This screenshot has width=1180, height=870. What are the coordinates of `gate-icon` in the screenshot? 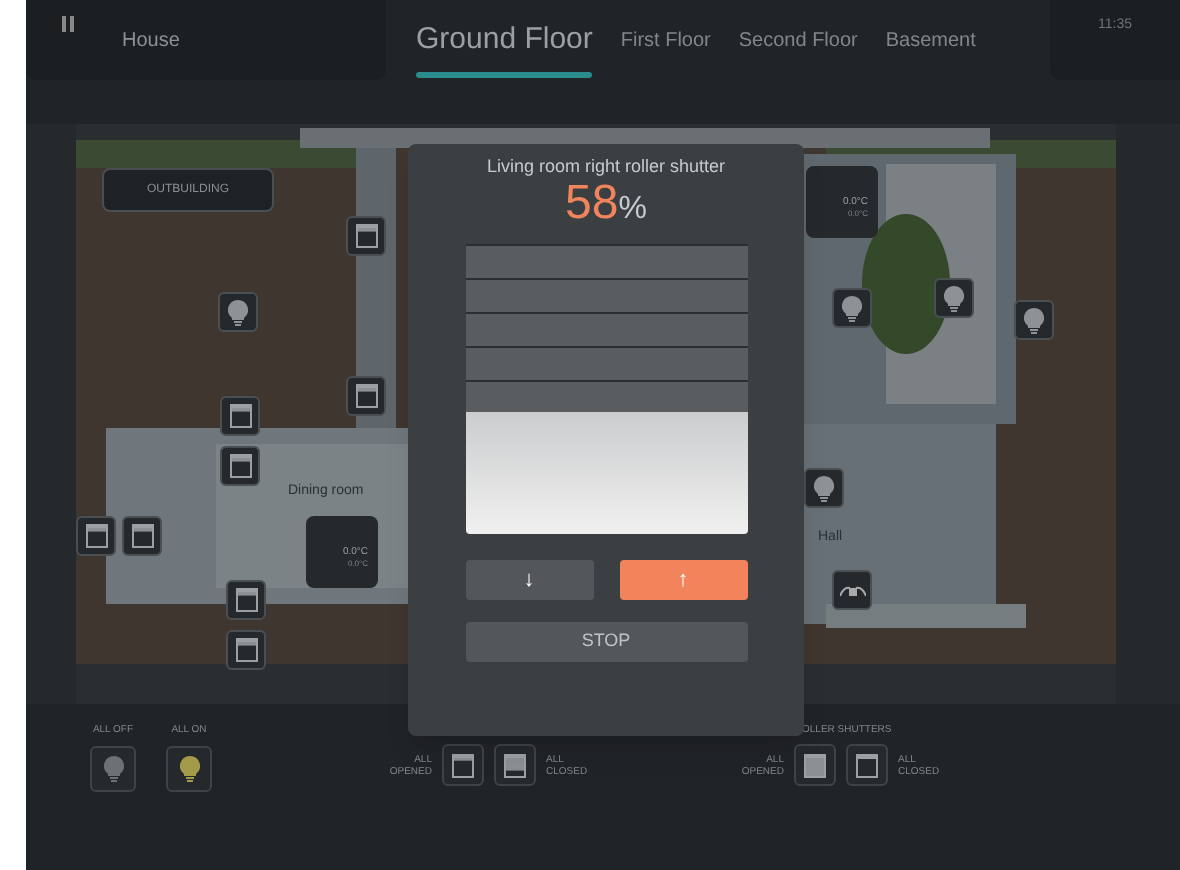 It's located at (852, 590).